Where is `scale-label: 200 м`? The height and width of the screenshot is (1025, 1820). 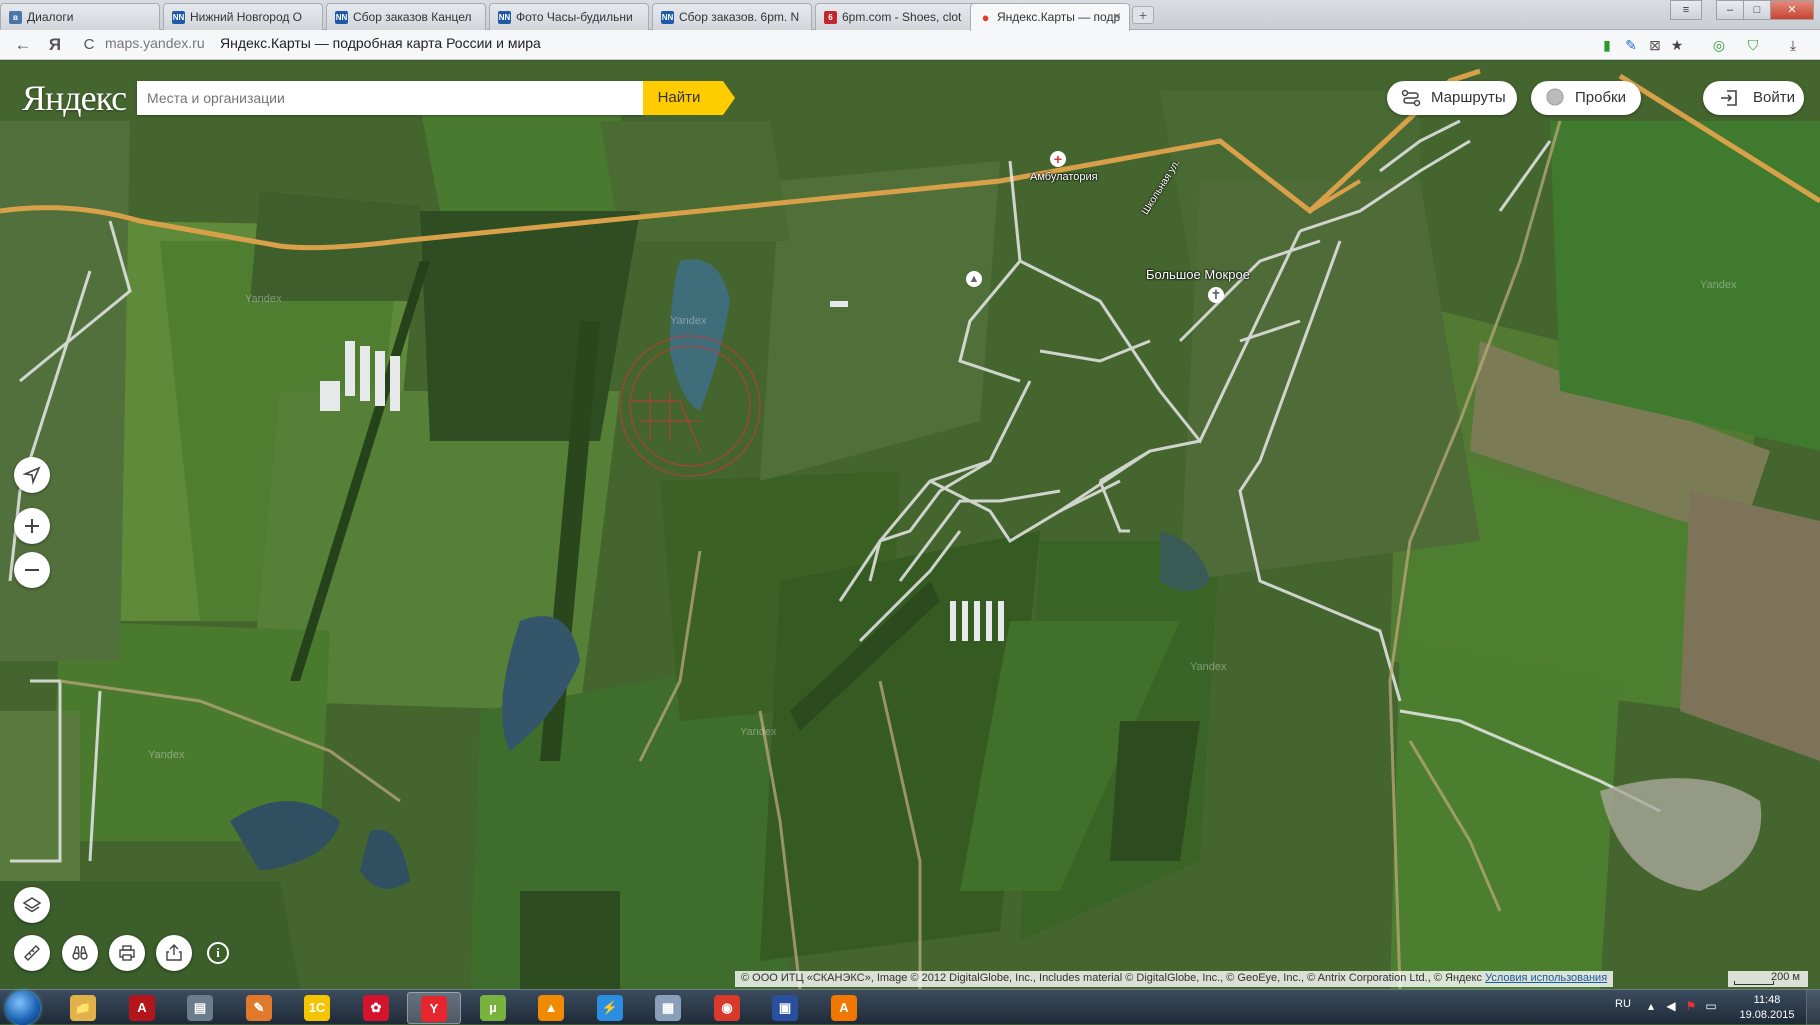
scale-label: 200 м is located at coordinates (1785, 977).